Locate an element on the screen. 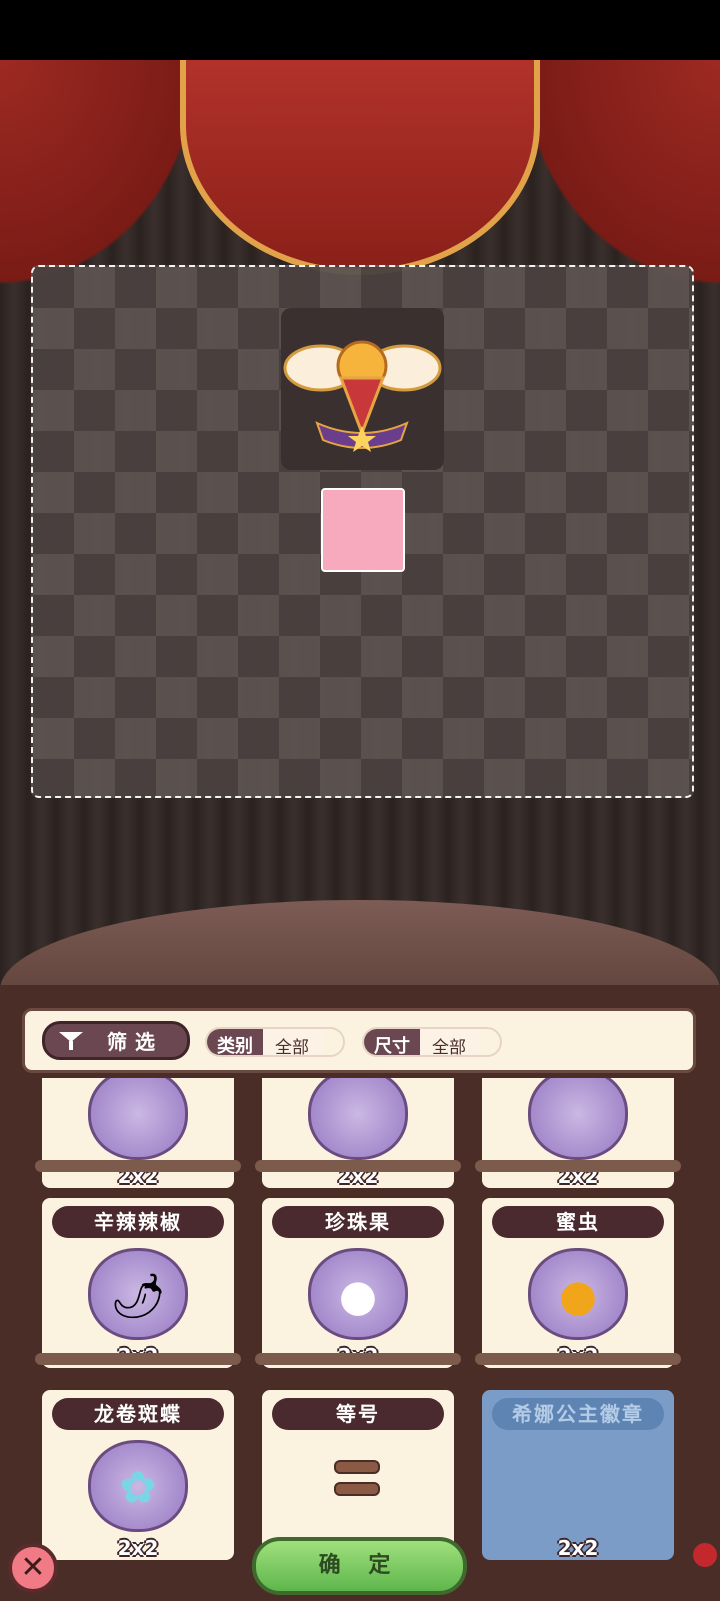  item-card-pearl-fruit: 珍珠果 ● 2x2 is located at coordinates (358, 1283).